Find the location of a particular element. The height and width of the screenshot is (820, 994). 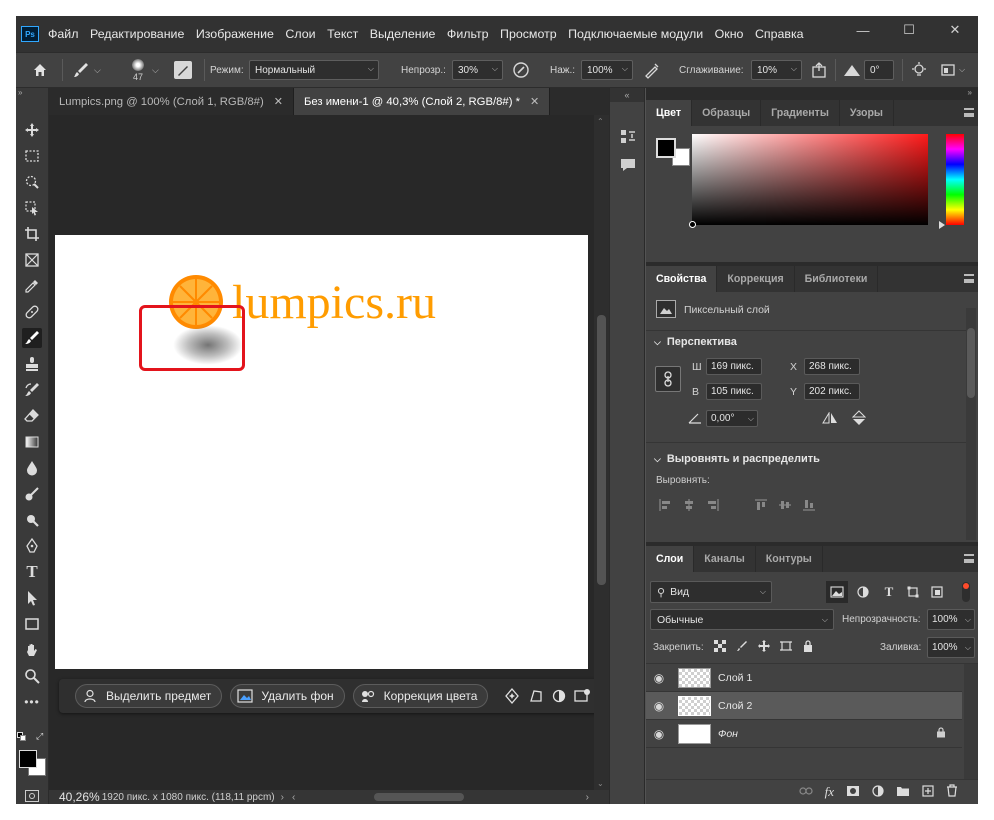

flip-vertical-icon is located at coordinates (859, 419).